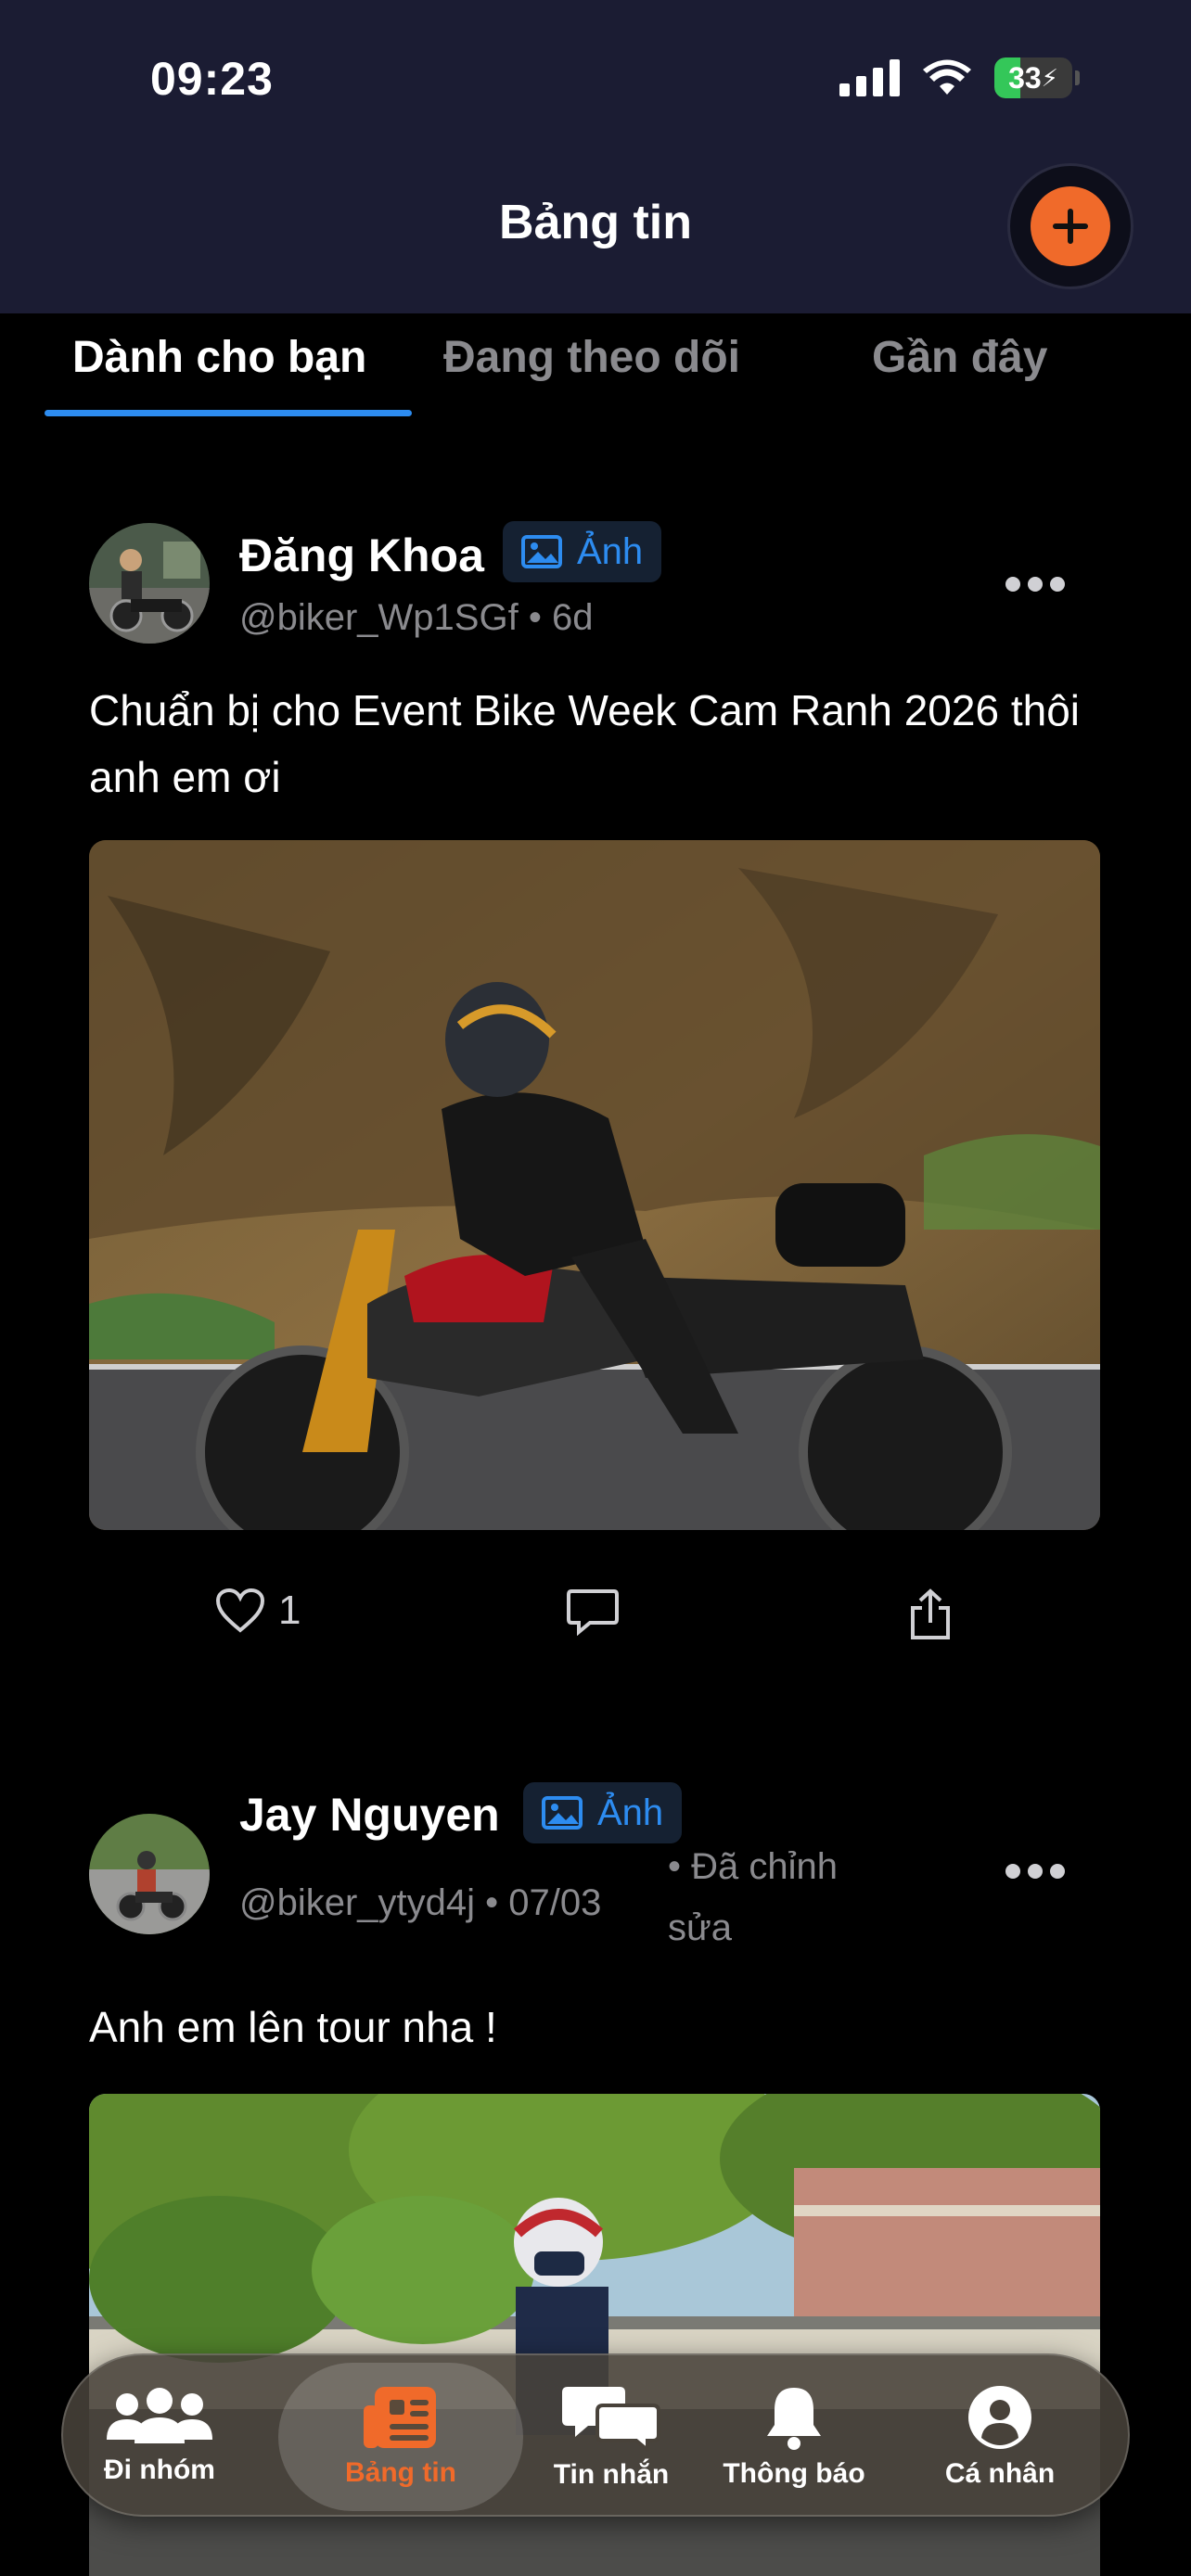 The height and width of the screenshot is (2576, 1191). Describe the element at coordinates (357, 1902) in the screenshot. I see `author-handle: @biker_ytyd4j` at that location.